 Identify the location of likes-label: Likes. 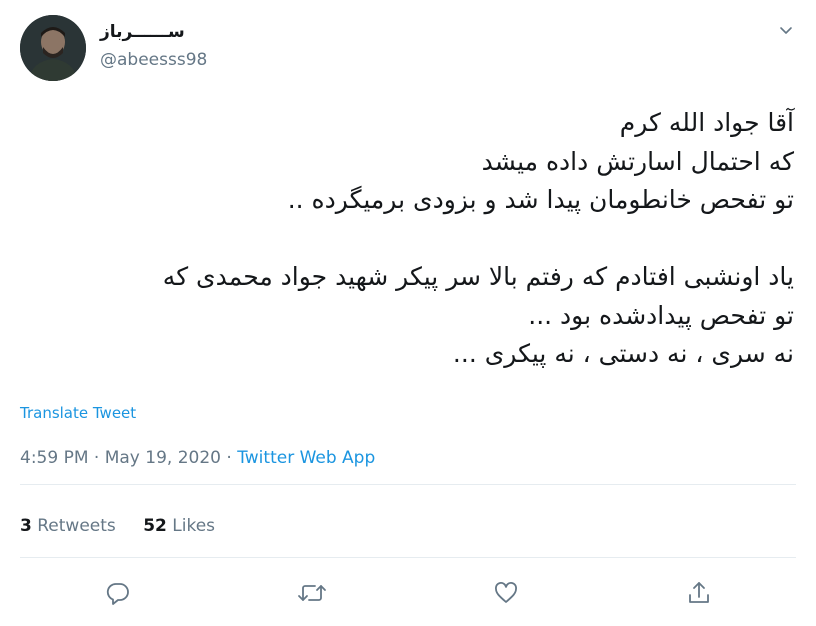
(194, 526).